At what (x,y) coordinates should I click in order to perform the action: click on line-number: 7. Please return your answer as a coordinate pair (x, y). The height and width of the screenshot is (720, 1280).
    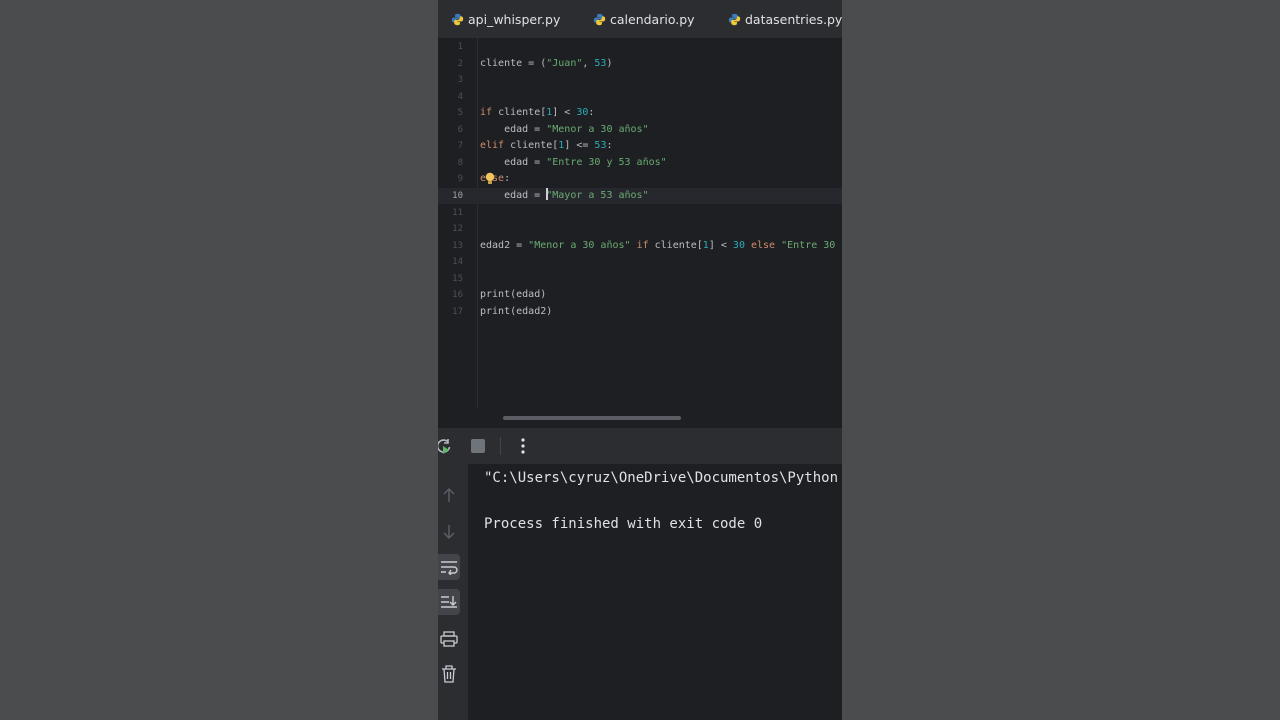
    Looking at the image, I should click on (460, 146).